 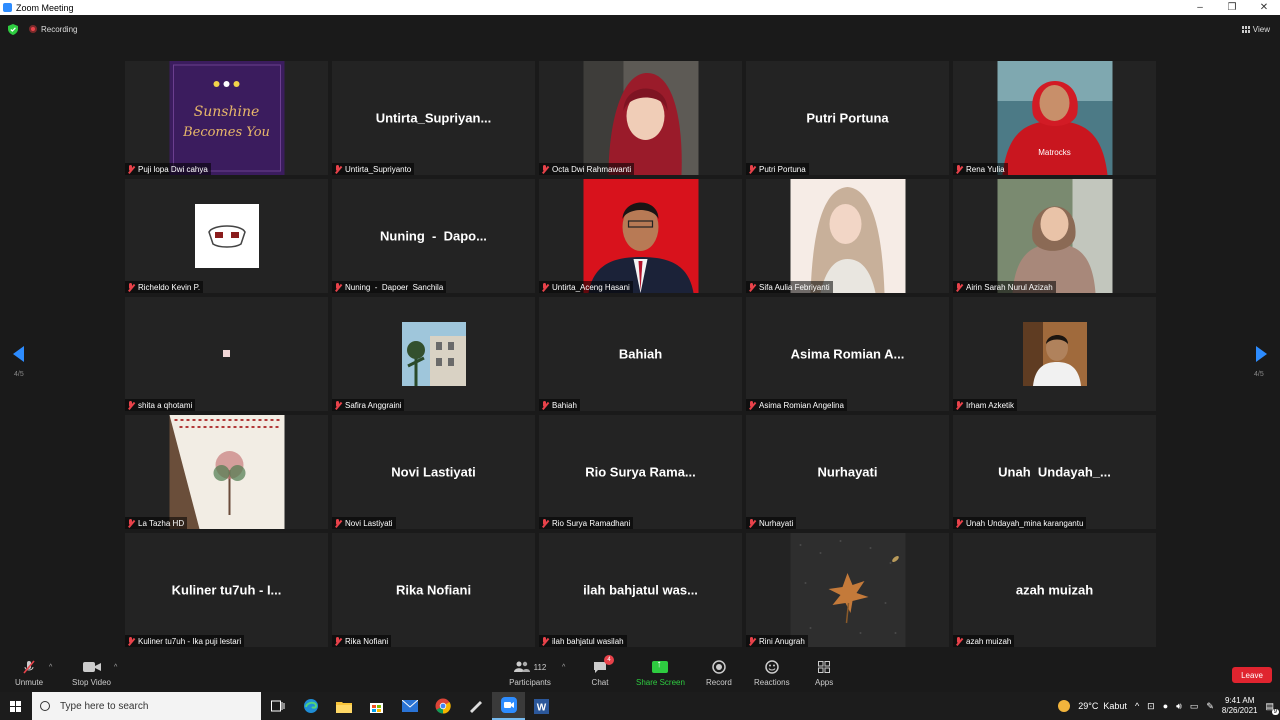 What do you see at coordinates (719, 682) in the screenshot?
I see `record-label: Record` at bounding box center [719, 682].